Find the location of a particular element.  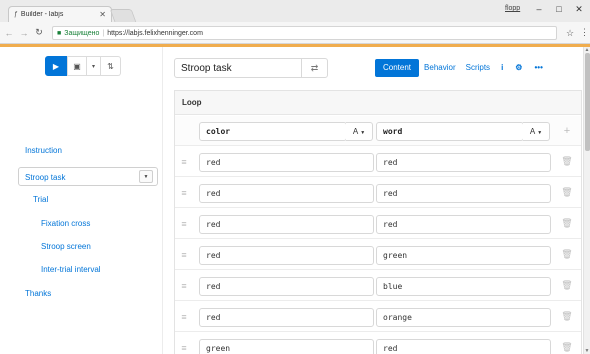

tab-content: Content is located at coordinates (397, 68).